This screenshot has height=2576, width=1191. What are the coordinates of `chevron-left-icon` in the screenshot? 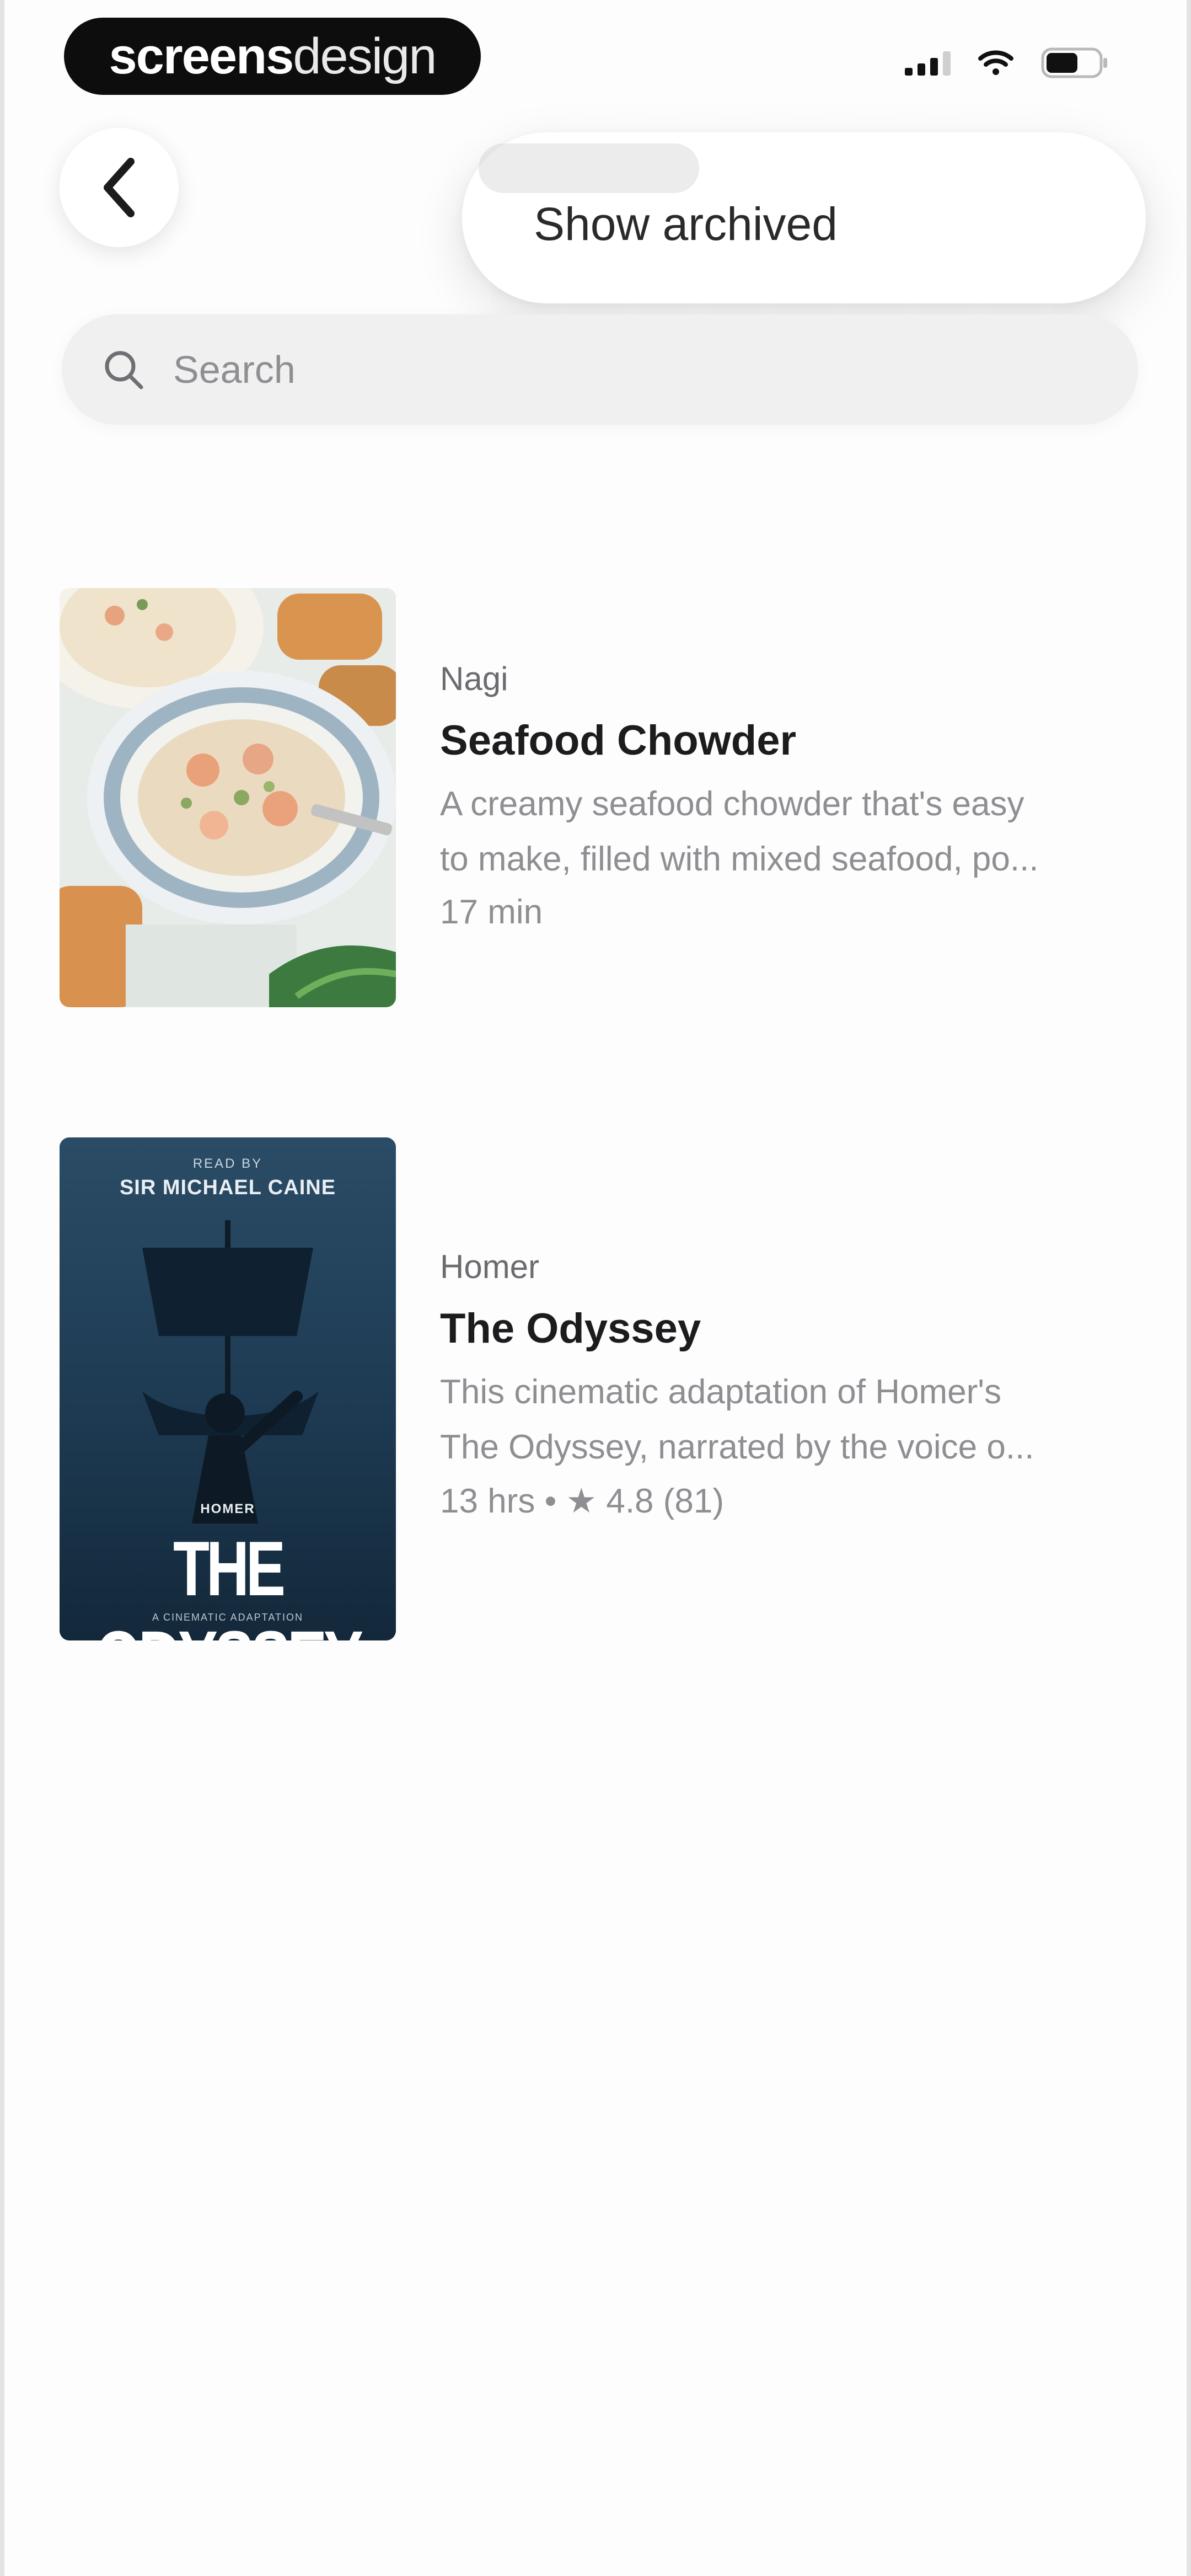 It's located at (119, 187).